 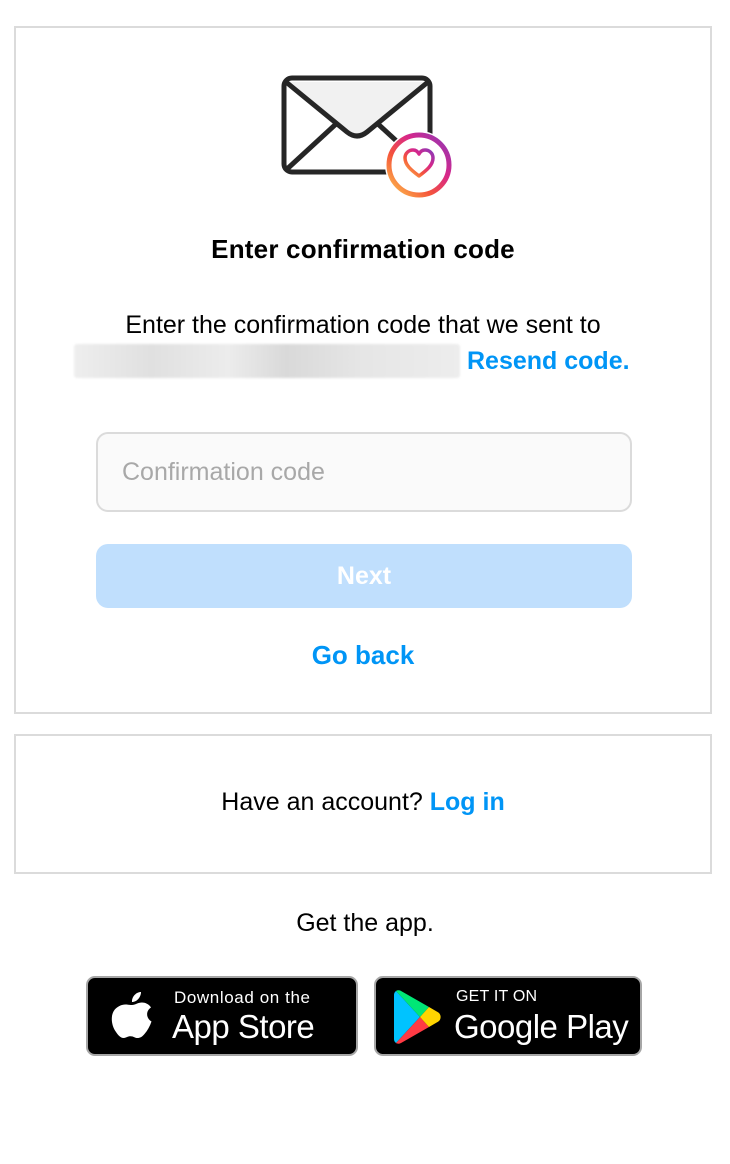 I want to click on google-play-logo-icon, so click(x=417, y=1017).